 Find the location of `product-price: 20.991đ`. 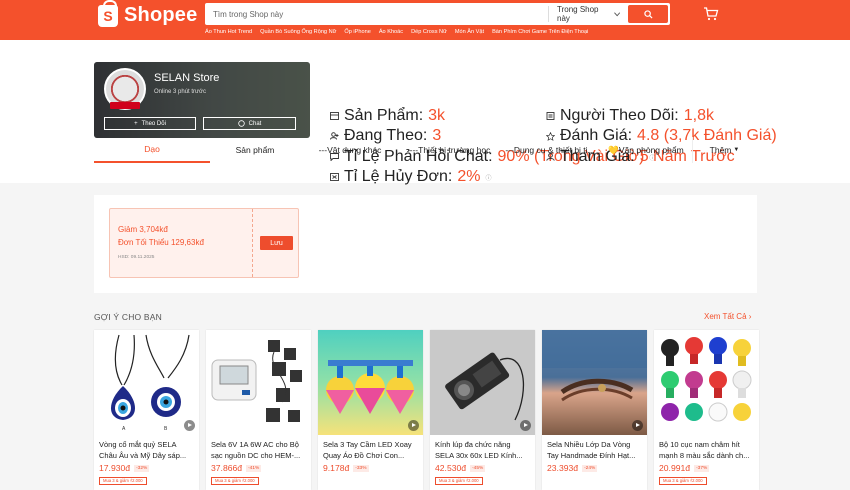

product-price: 20.991đ is located at coordinates (675, 468).